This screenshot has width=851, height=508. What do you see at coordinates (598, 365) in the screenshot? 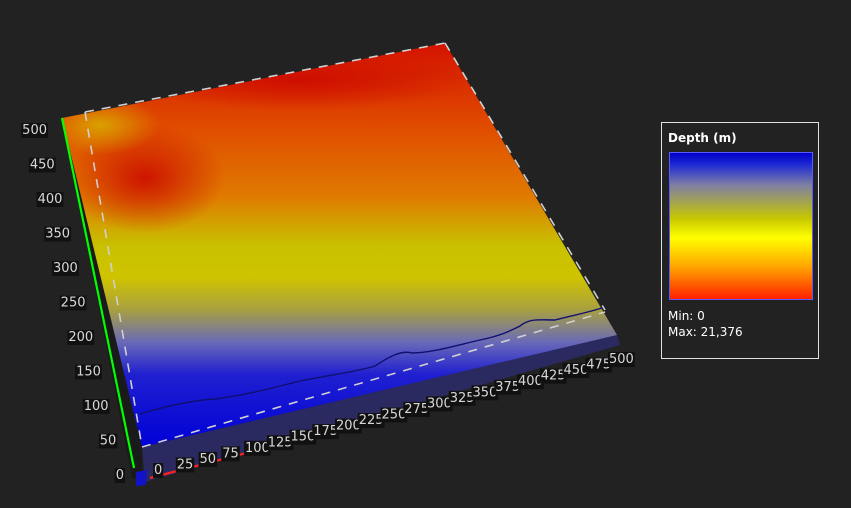
I see `x-tick-label: 475` at bounding box center [598, 365].